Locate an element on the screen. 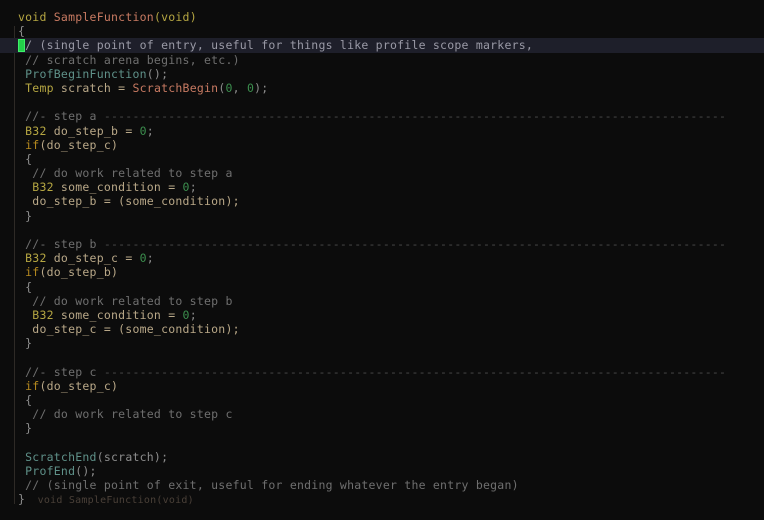  code-line: ProfEnd(); is located at coordinates (382, 471).